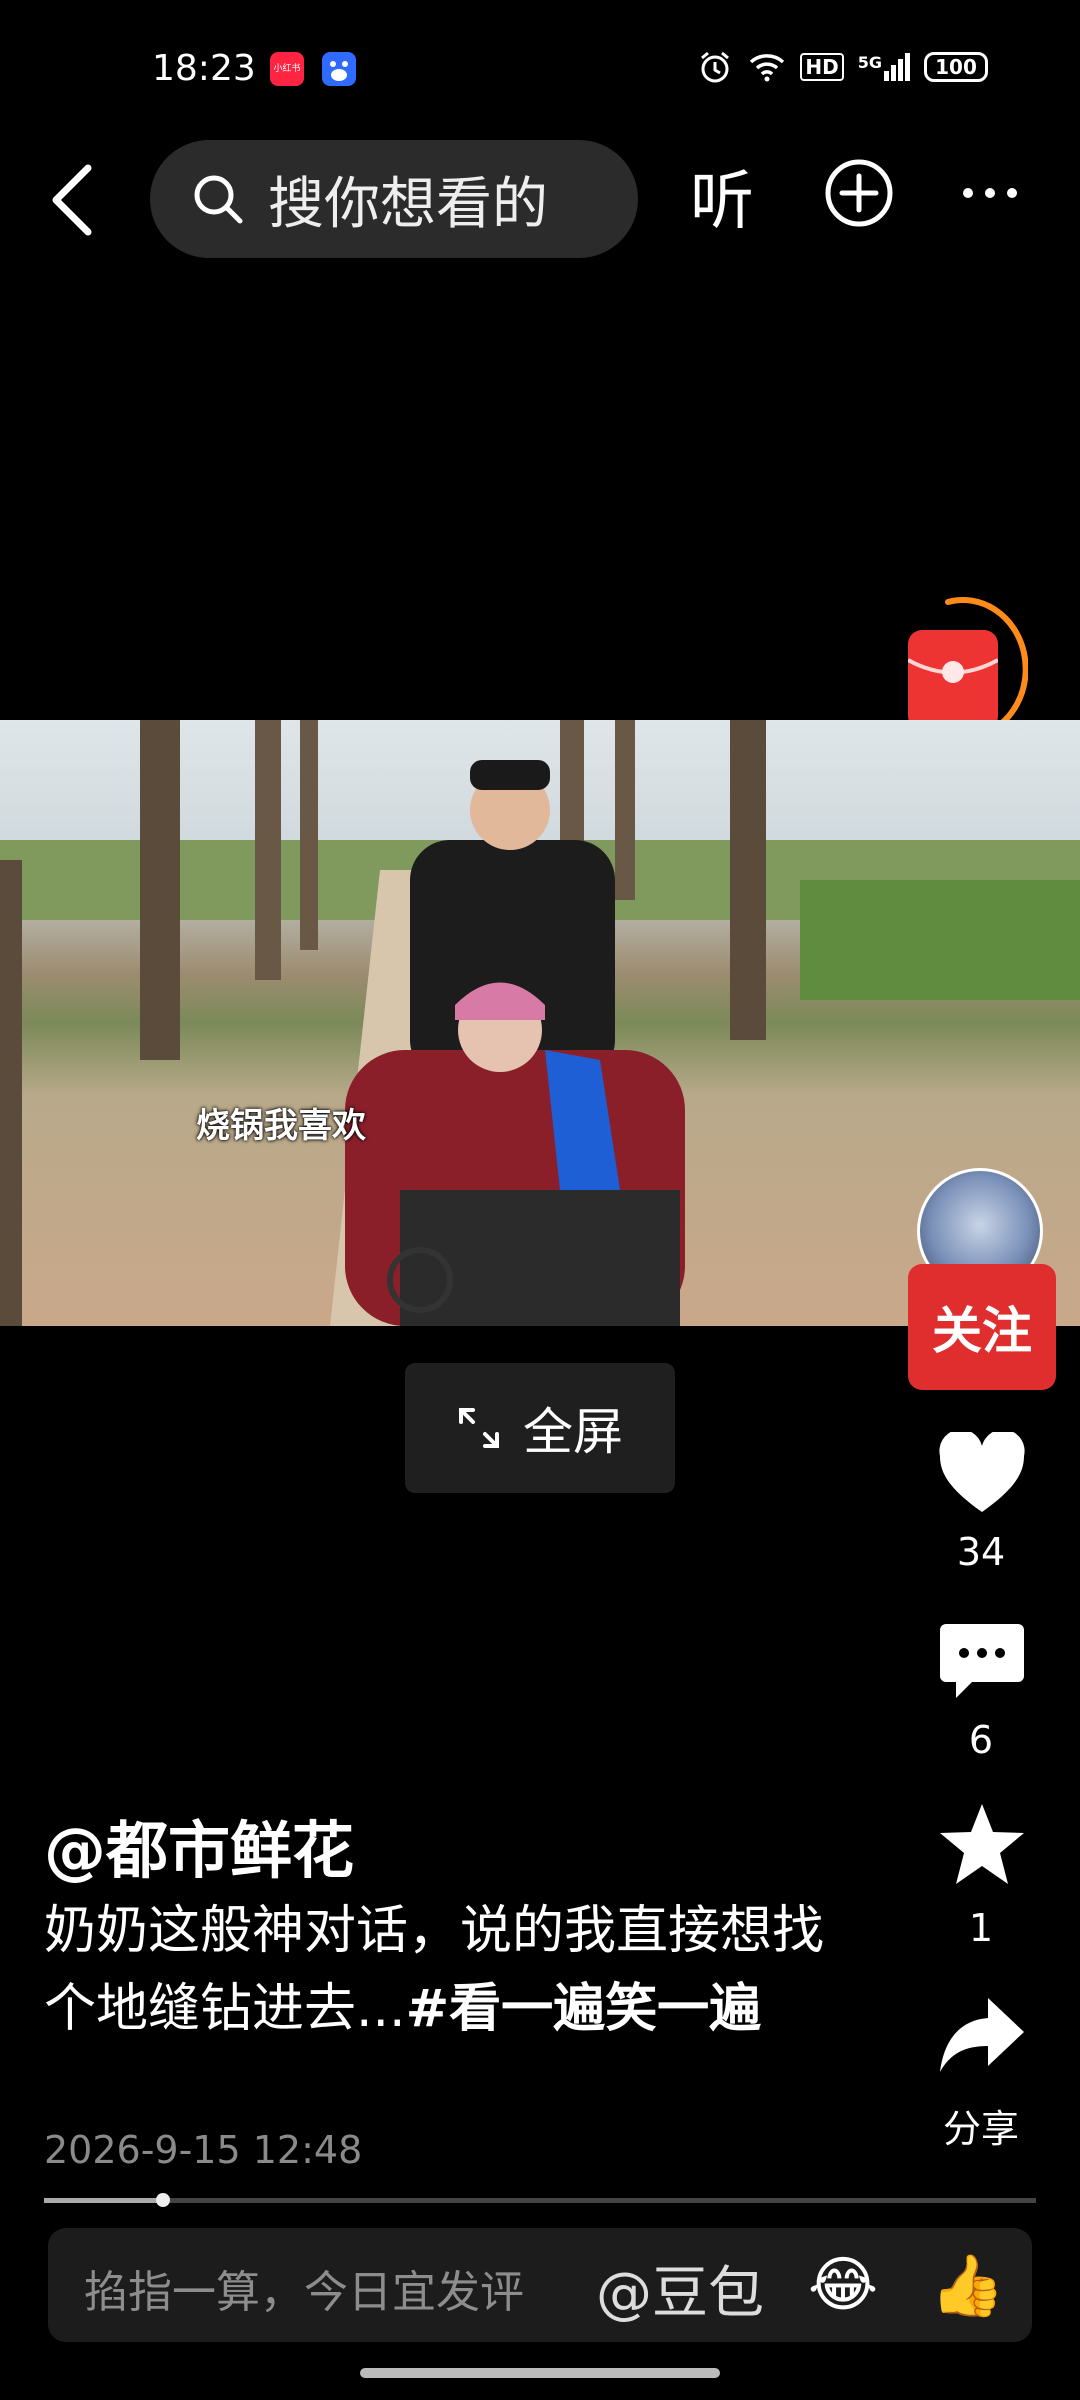  What do you see at coordinates (990, 193) in the screenshot?
I see `more-icon` at bounding box center [990, 193].